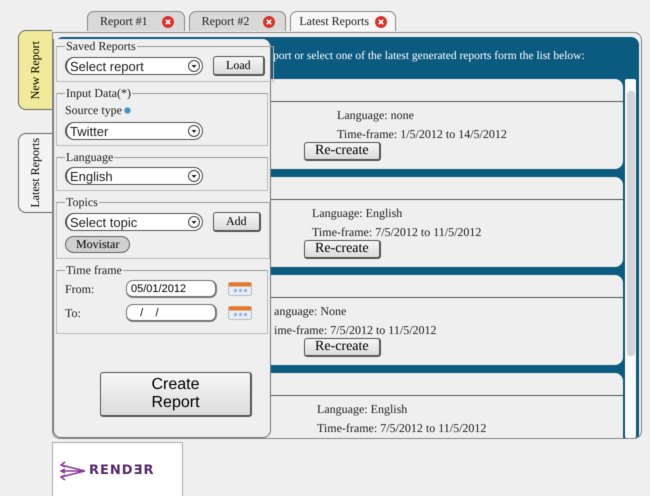 The image size is (650, 496). Describe the element at coordinates (93, 110) in the screenshot. I see `source-type-label: Source type` at that location.